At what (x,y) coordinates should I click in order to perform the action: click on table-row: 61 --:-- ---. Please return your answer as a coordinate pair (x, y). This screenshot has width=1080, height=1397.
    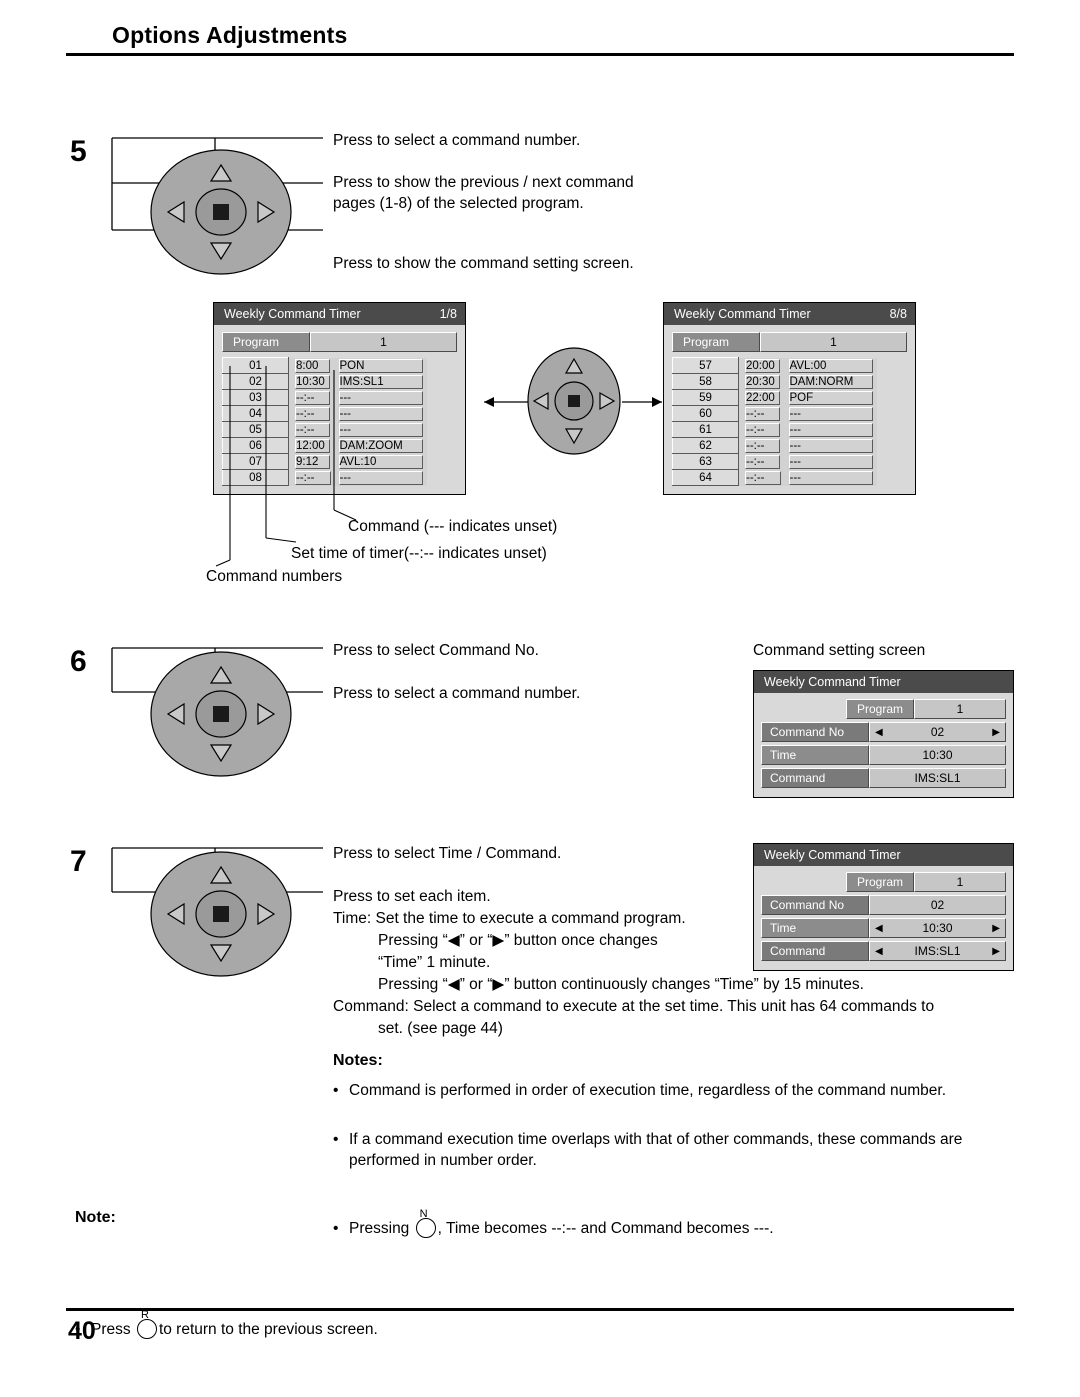
    Looking at the image, I should click on (774, 429).